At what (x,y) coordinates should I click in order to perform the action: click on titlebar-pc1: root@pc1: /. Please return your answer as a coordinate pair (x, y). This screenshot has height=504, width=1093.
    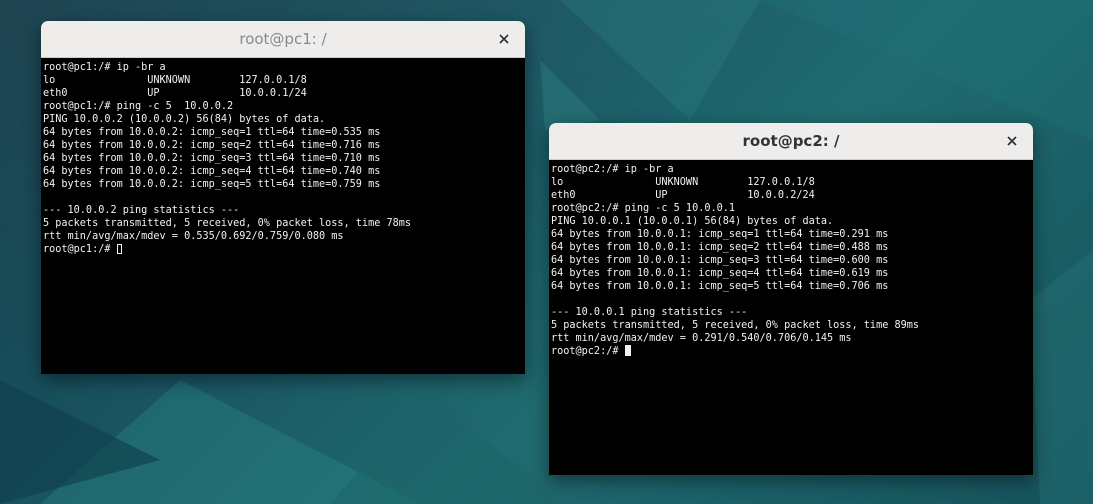
    Looking at the image, I should click on (283, 39).